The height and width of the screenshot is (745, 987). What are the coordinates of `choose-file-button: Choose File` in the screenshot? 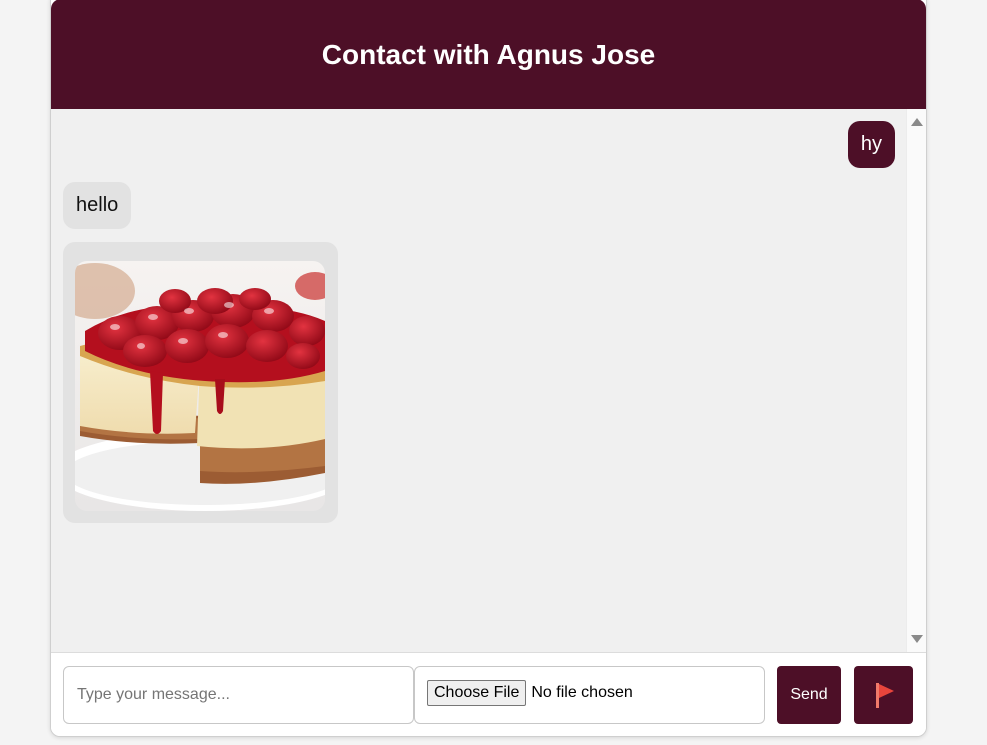 It's located at (477, 693).